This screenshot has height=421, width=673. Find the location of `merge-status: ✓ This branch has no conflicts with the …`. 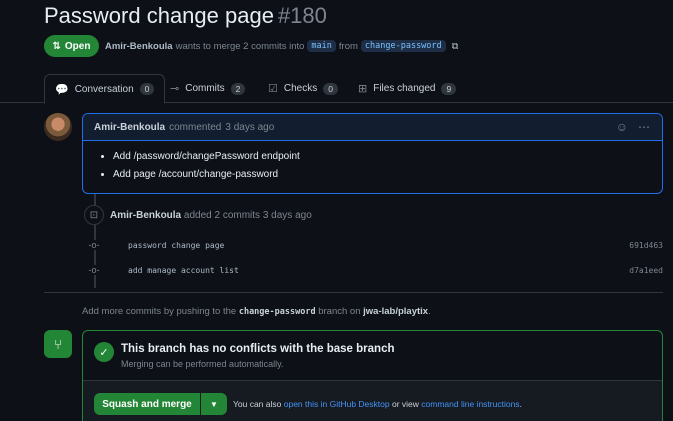

merge-status: ✓ This branch has no conflicts with the … is located at coordinates (372, 356).